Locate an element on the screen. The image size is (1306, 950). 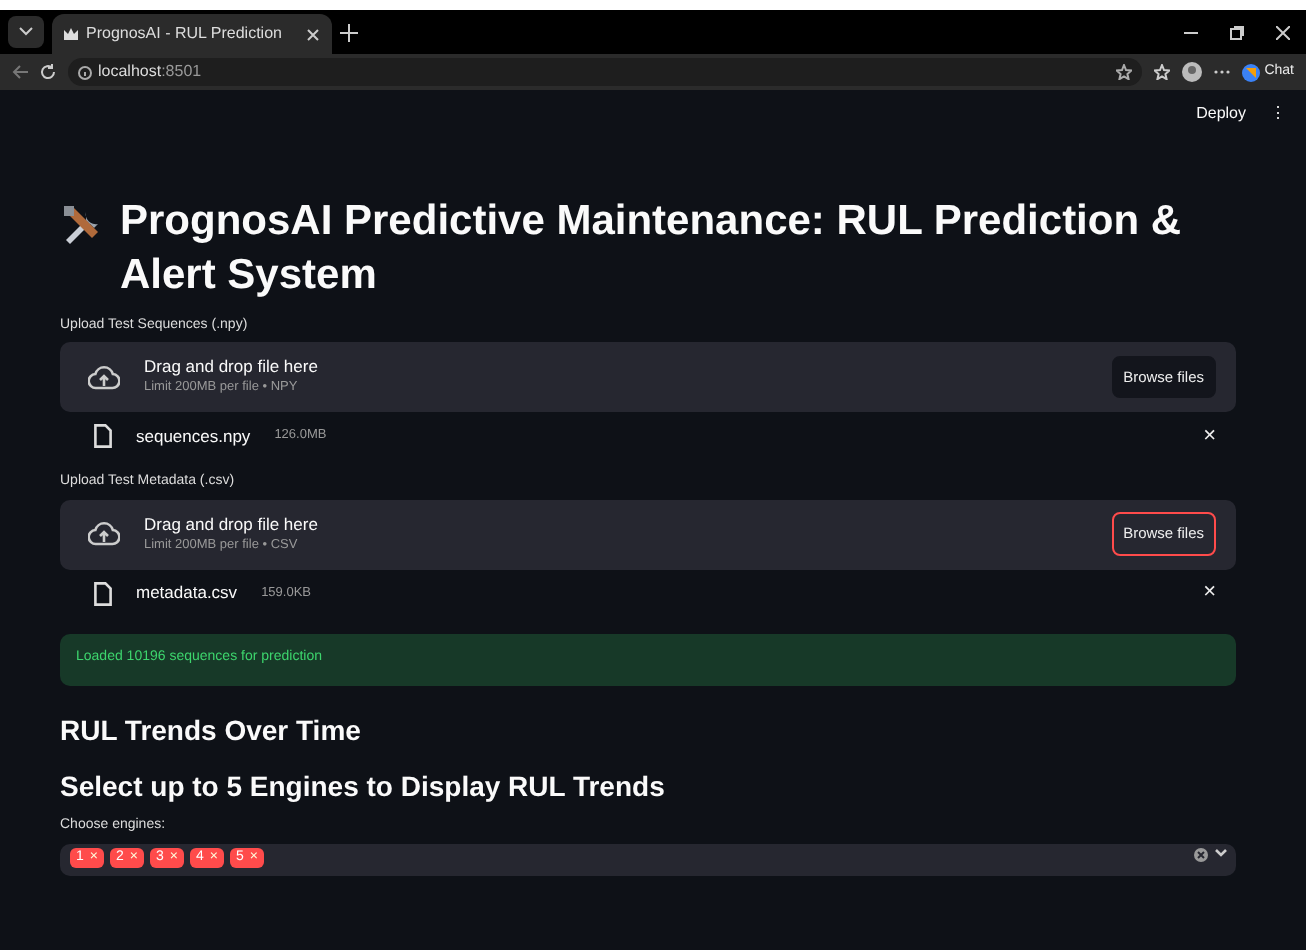
address-field: localhost:8501 is located at coordinates (605, 72).